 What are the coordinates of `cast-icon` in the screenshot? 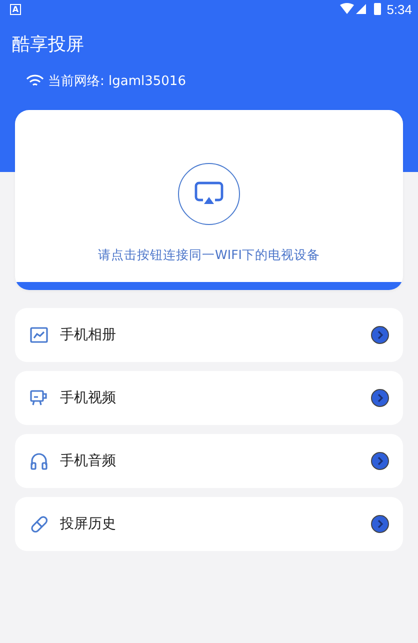 It's located at (209, 194).